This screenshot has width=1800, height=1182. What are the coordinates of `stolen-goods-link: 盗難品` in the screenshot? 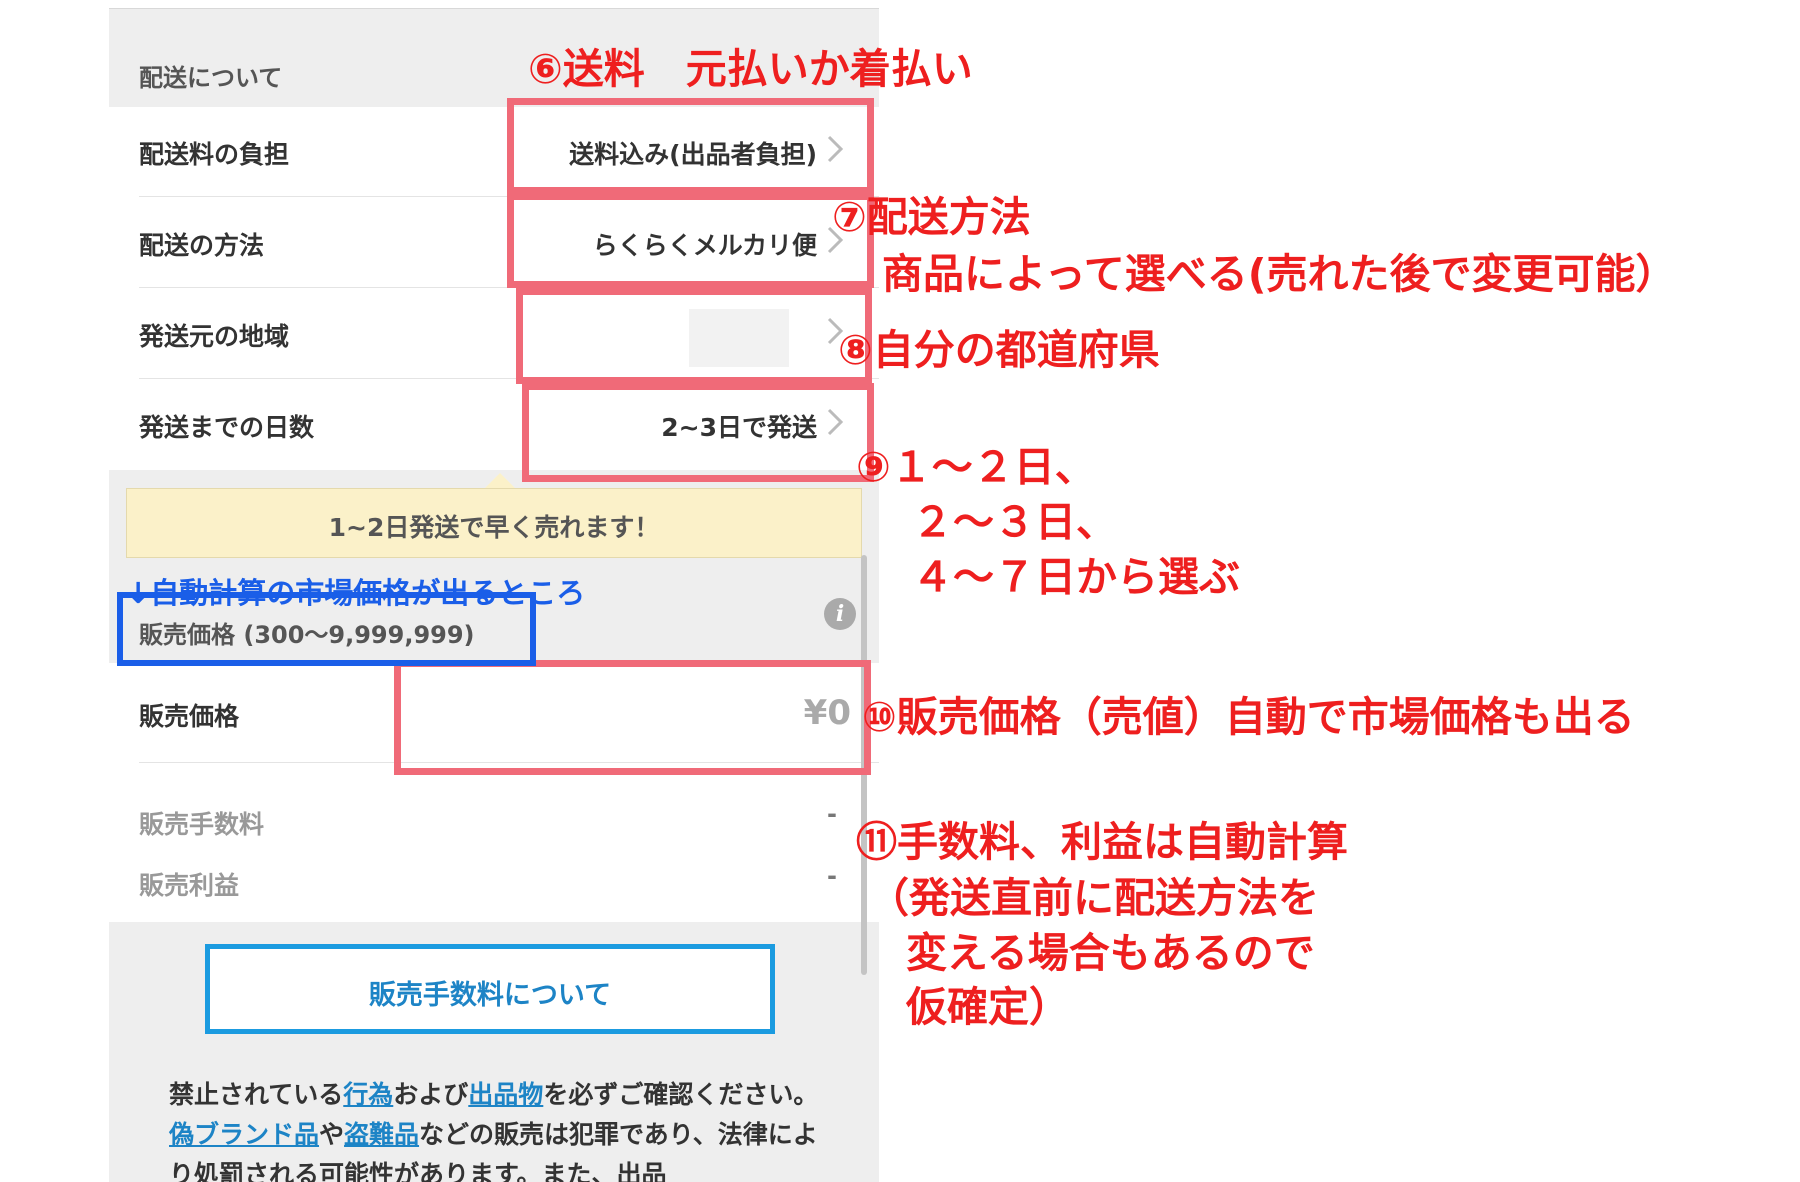 It's located at (381, 1134).